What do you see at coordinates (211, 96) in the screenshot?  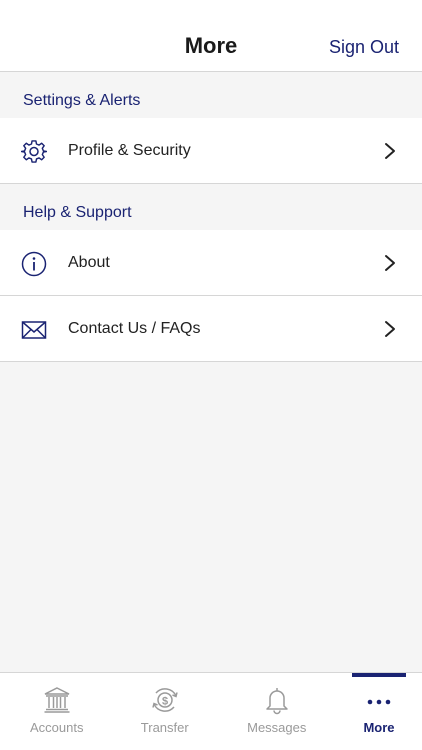 I see `section-header-settings: Settings & Alerts` at bounding box center [211, 96].